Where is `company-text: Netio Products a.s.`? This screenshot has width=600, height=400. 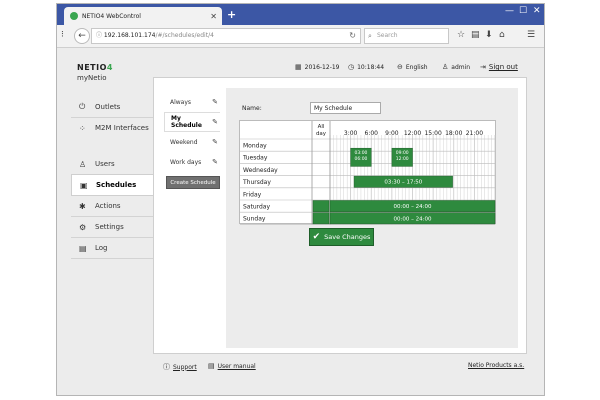 company-text: Netio Products a.s. is located at coordinates (496, 365).